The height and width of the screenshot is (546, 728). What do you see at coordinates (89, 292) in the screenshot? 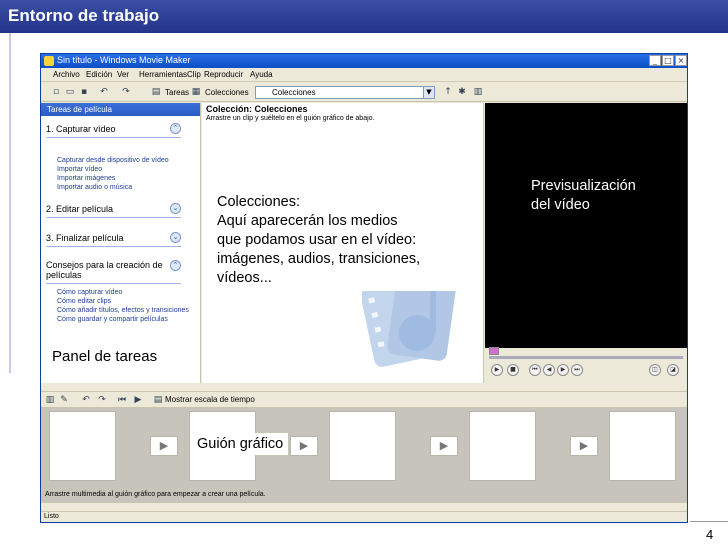
I see `task-link: Cómo capturar vídeo` at bounding box center [89, 292].